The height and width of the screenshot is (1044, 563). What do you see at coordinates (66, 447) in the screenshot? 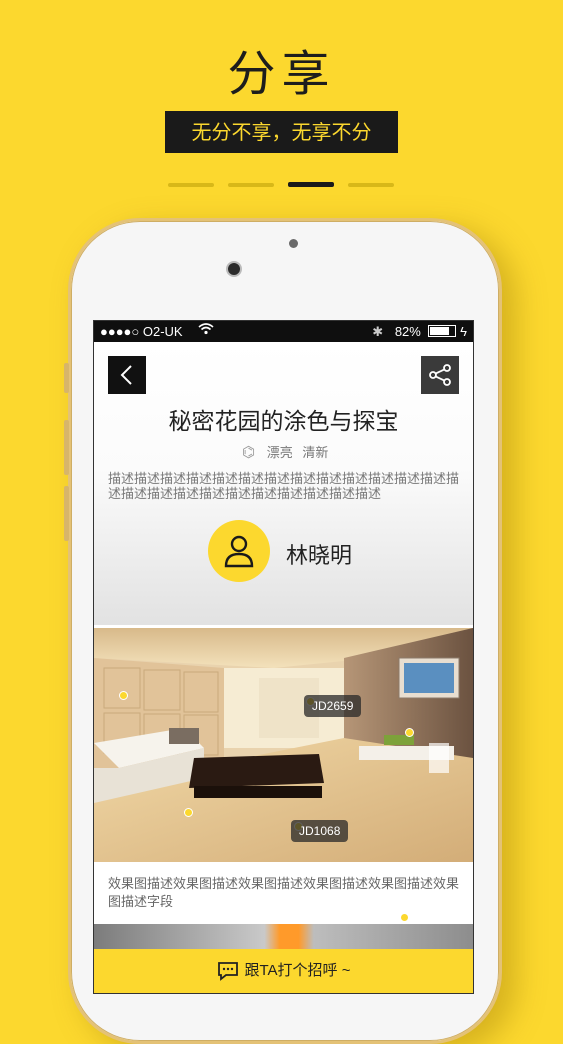
I see `phone-volume-up` at bounding box center [66, 447].